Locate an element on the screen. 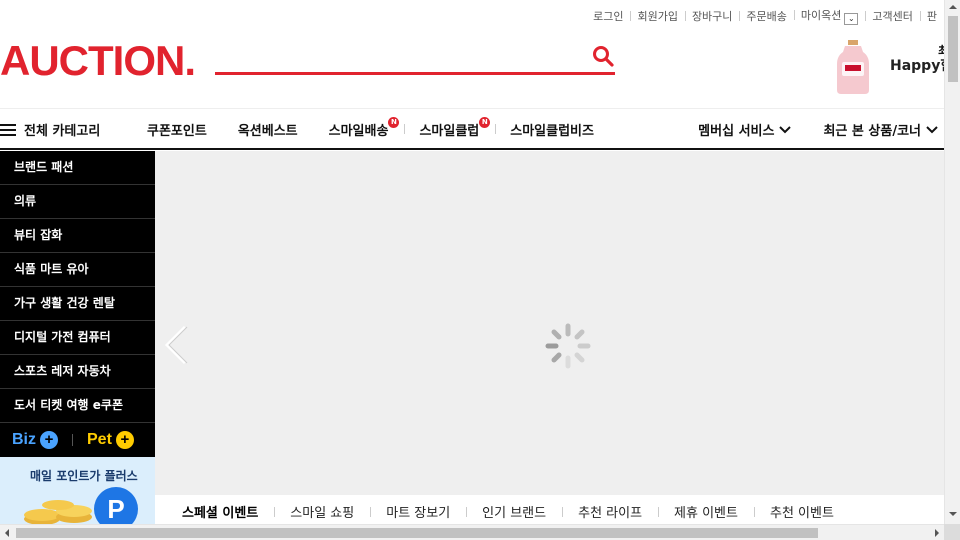 This screenshot has width=960, height=540. utility-links: 로그인 회원가입 장바구니 주문배송 마이옥션 ⌄ 고객센터 판 is located at coordinates (765, 16).